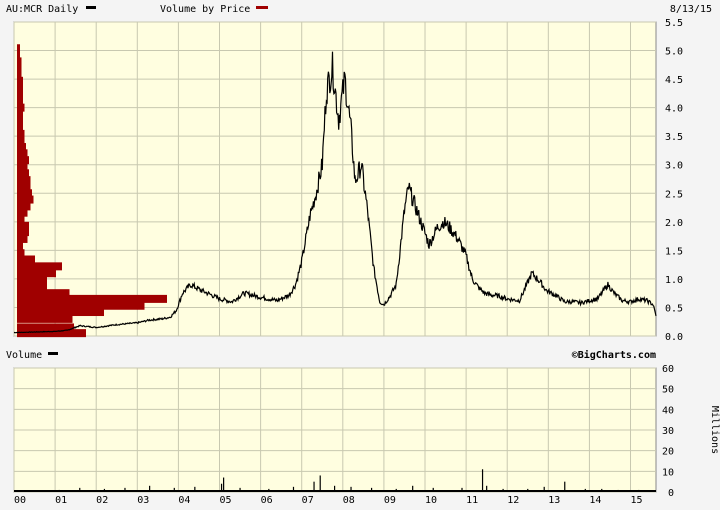 The height and width of the screenshot is (510, 720). What do you see at coordinates (636, 500) in the screenshot?
I see `x-tick-label: 15` at bounding box center [636, 500].